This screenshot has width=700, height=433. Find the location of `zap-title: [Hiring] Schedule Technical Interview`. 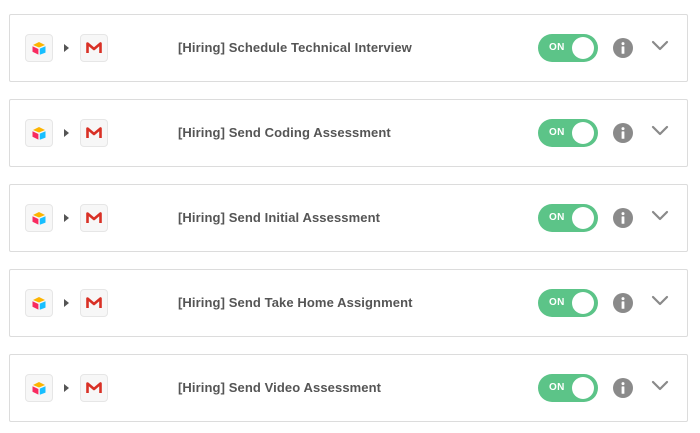

zap-title: [Hiring] Schedule Technical Interview is located at coordinates (295, 48).